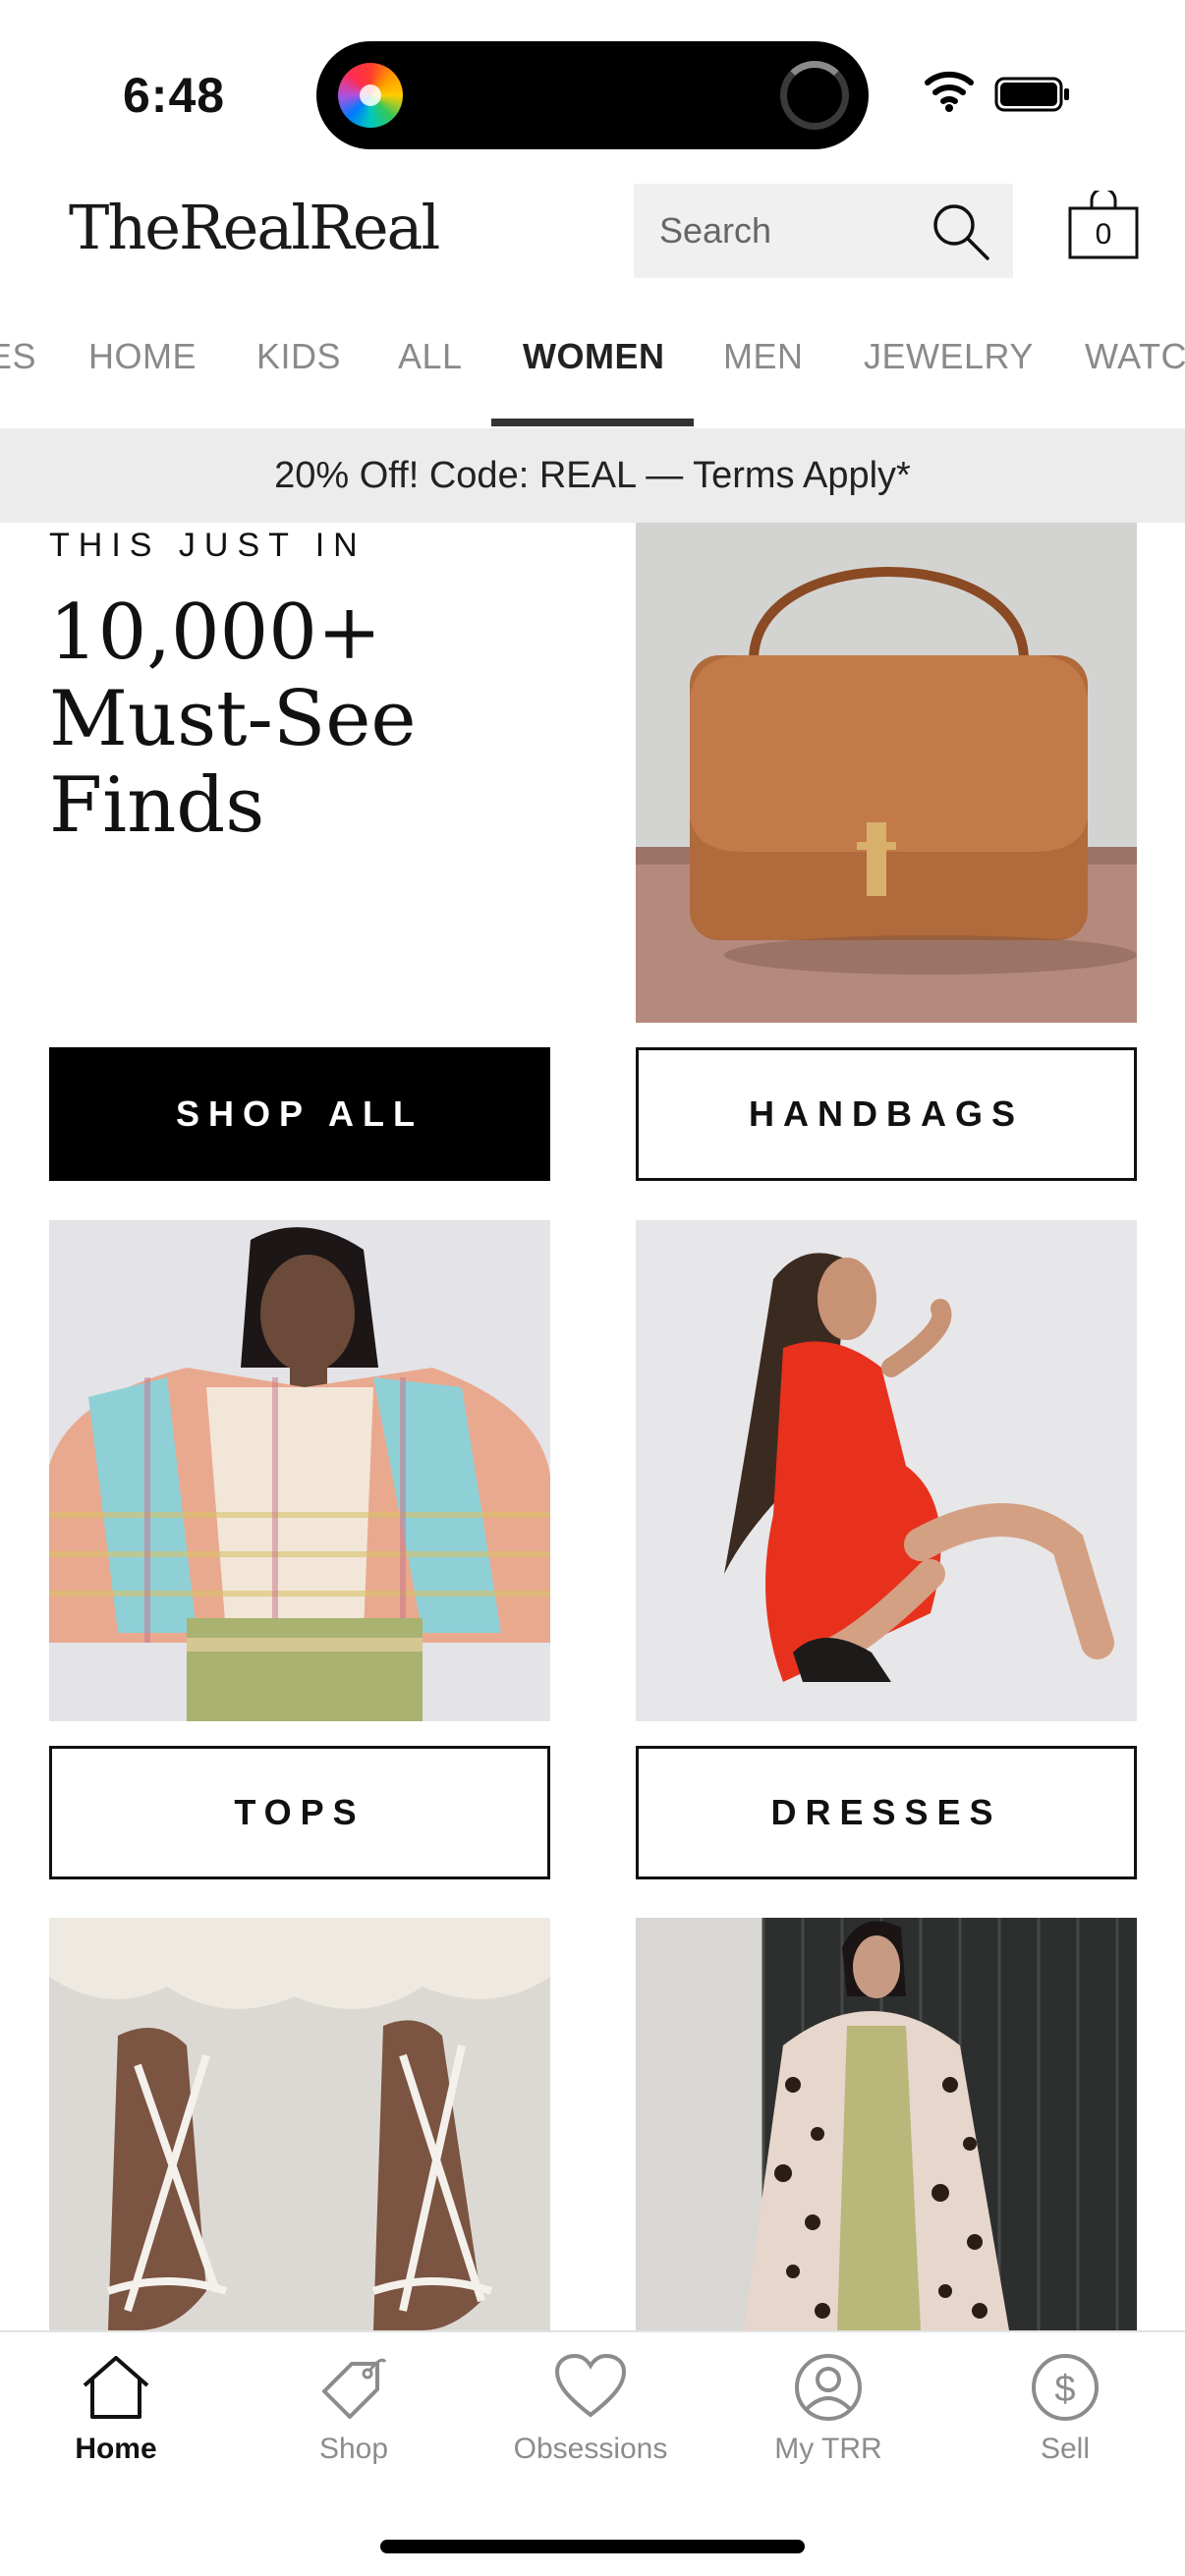  Describe the element at coordinates (829, 2387) in the screenshot. I see `profile-icon` at that location.